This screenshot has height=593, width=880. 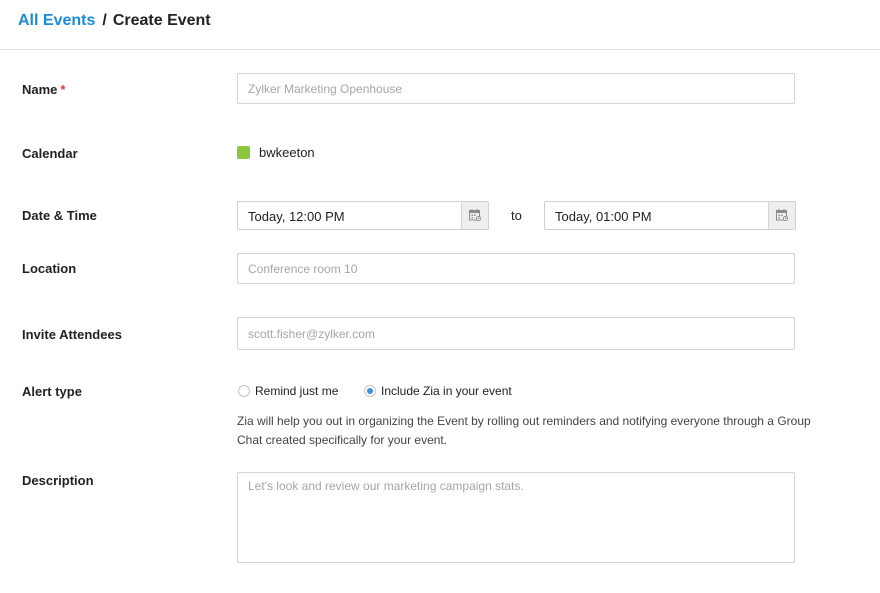 What do you see at coordinates (446, 391) in the screenshot?
I see `include-zia-label: Include Zia in your event` at bounding box center [446, 391].